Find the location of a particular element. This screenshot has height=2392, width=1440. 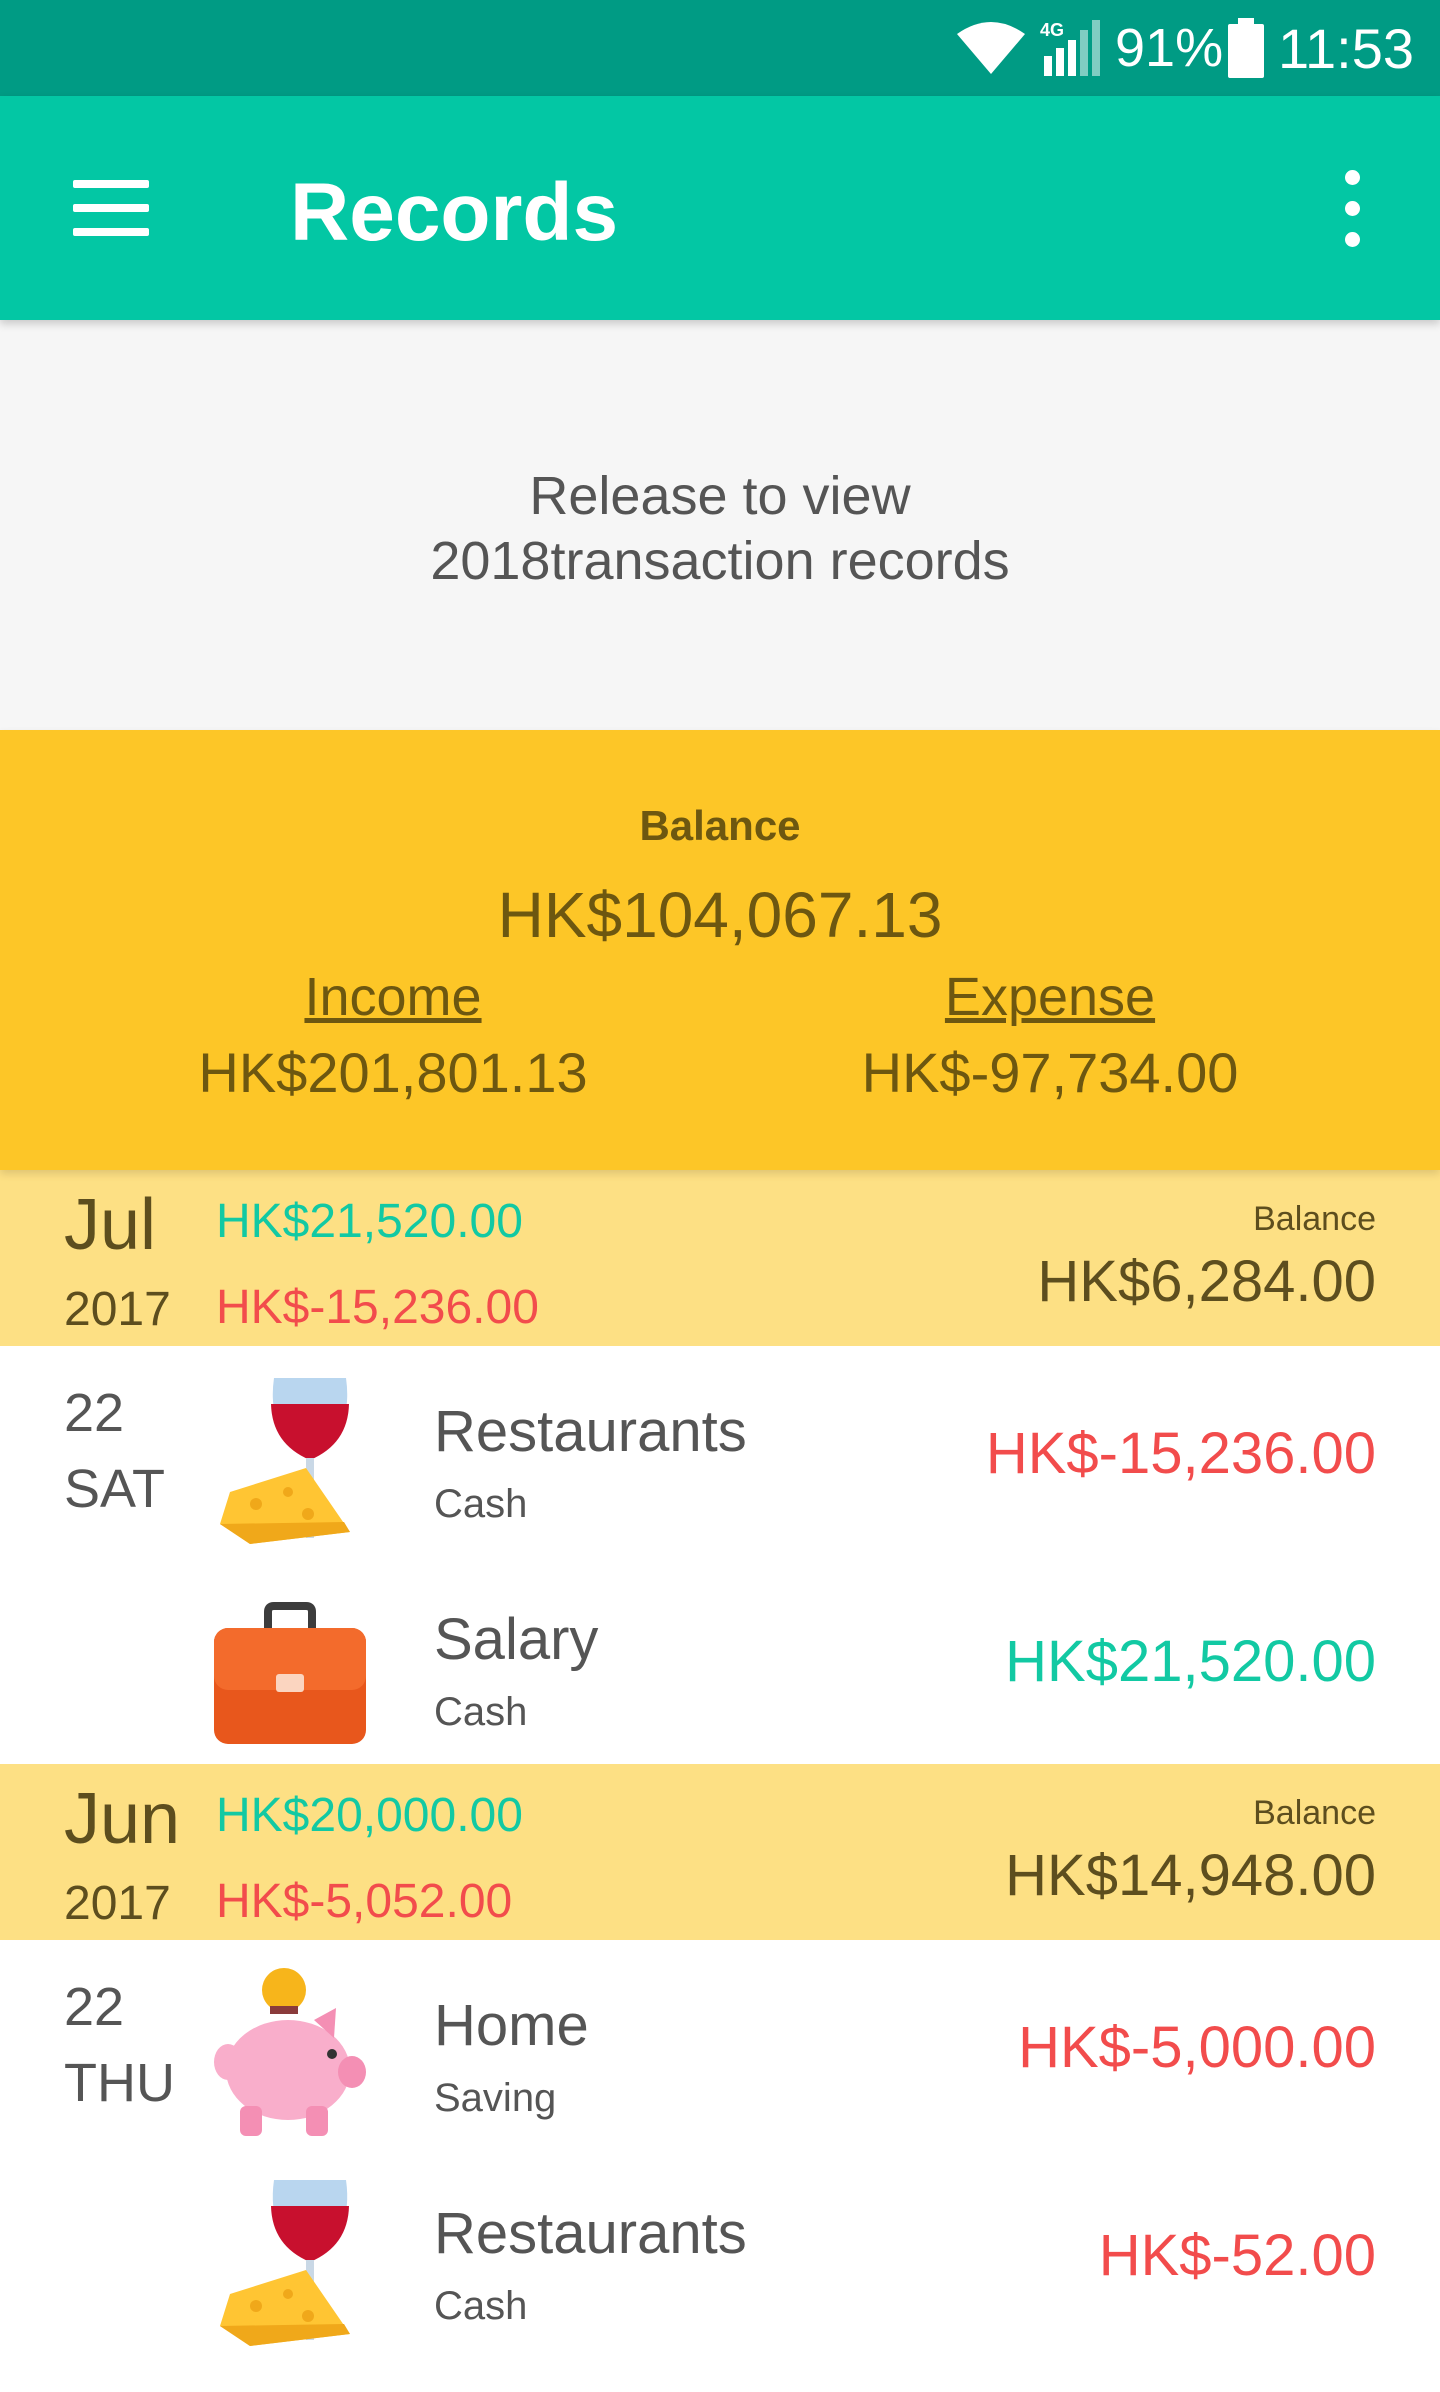

expense-link: Expense is located at coordinates (1050, 997).